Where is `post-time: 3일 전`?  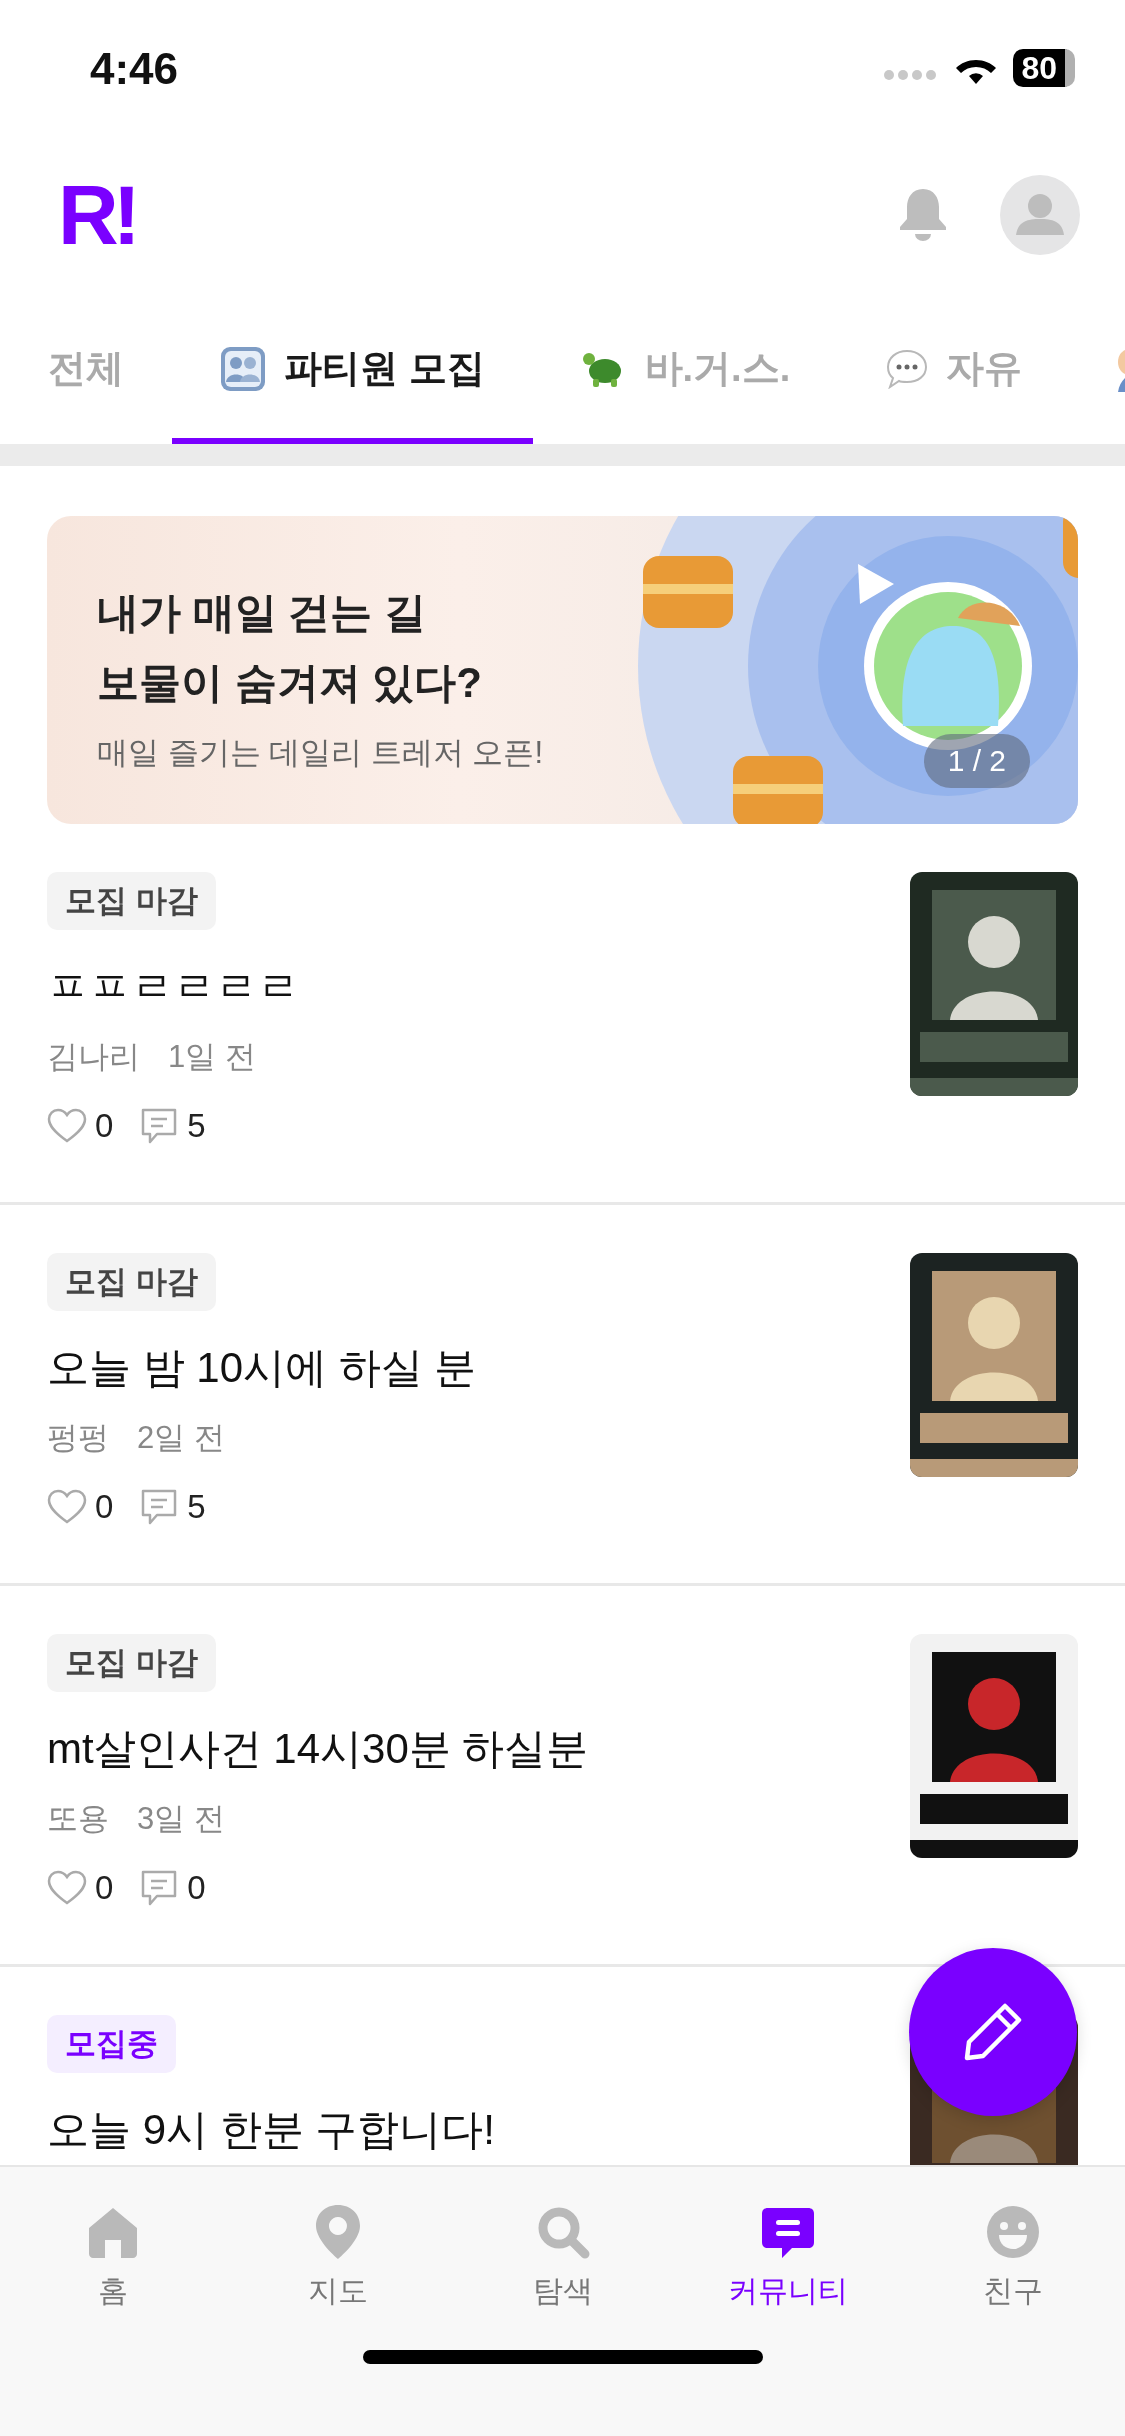 post-time: 3일 전 is located at coordinates (181, 1819).